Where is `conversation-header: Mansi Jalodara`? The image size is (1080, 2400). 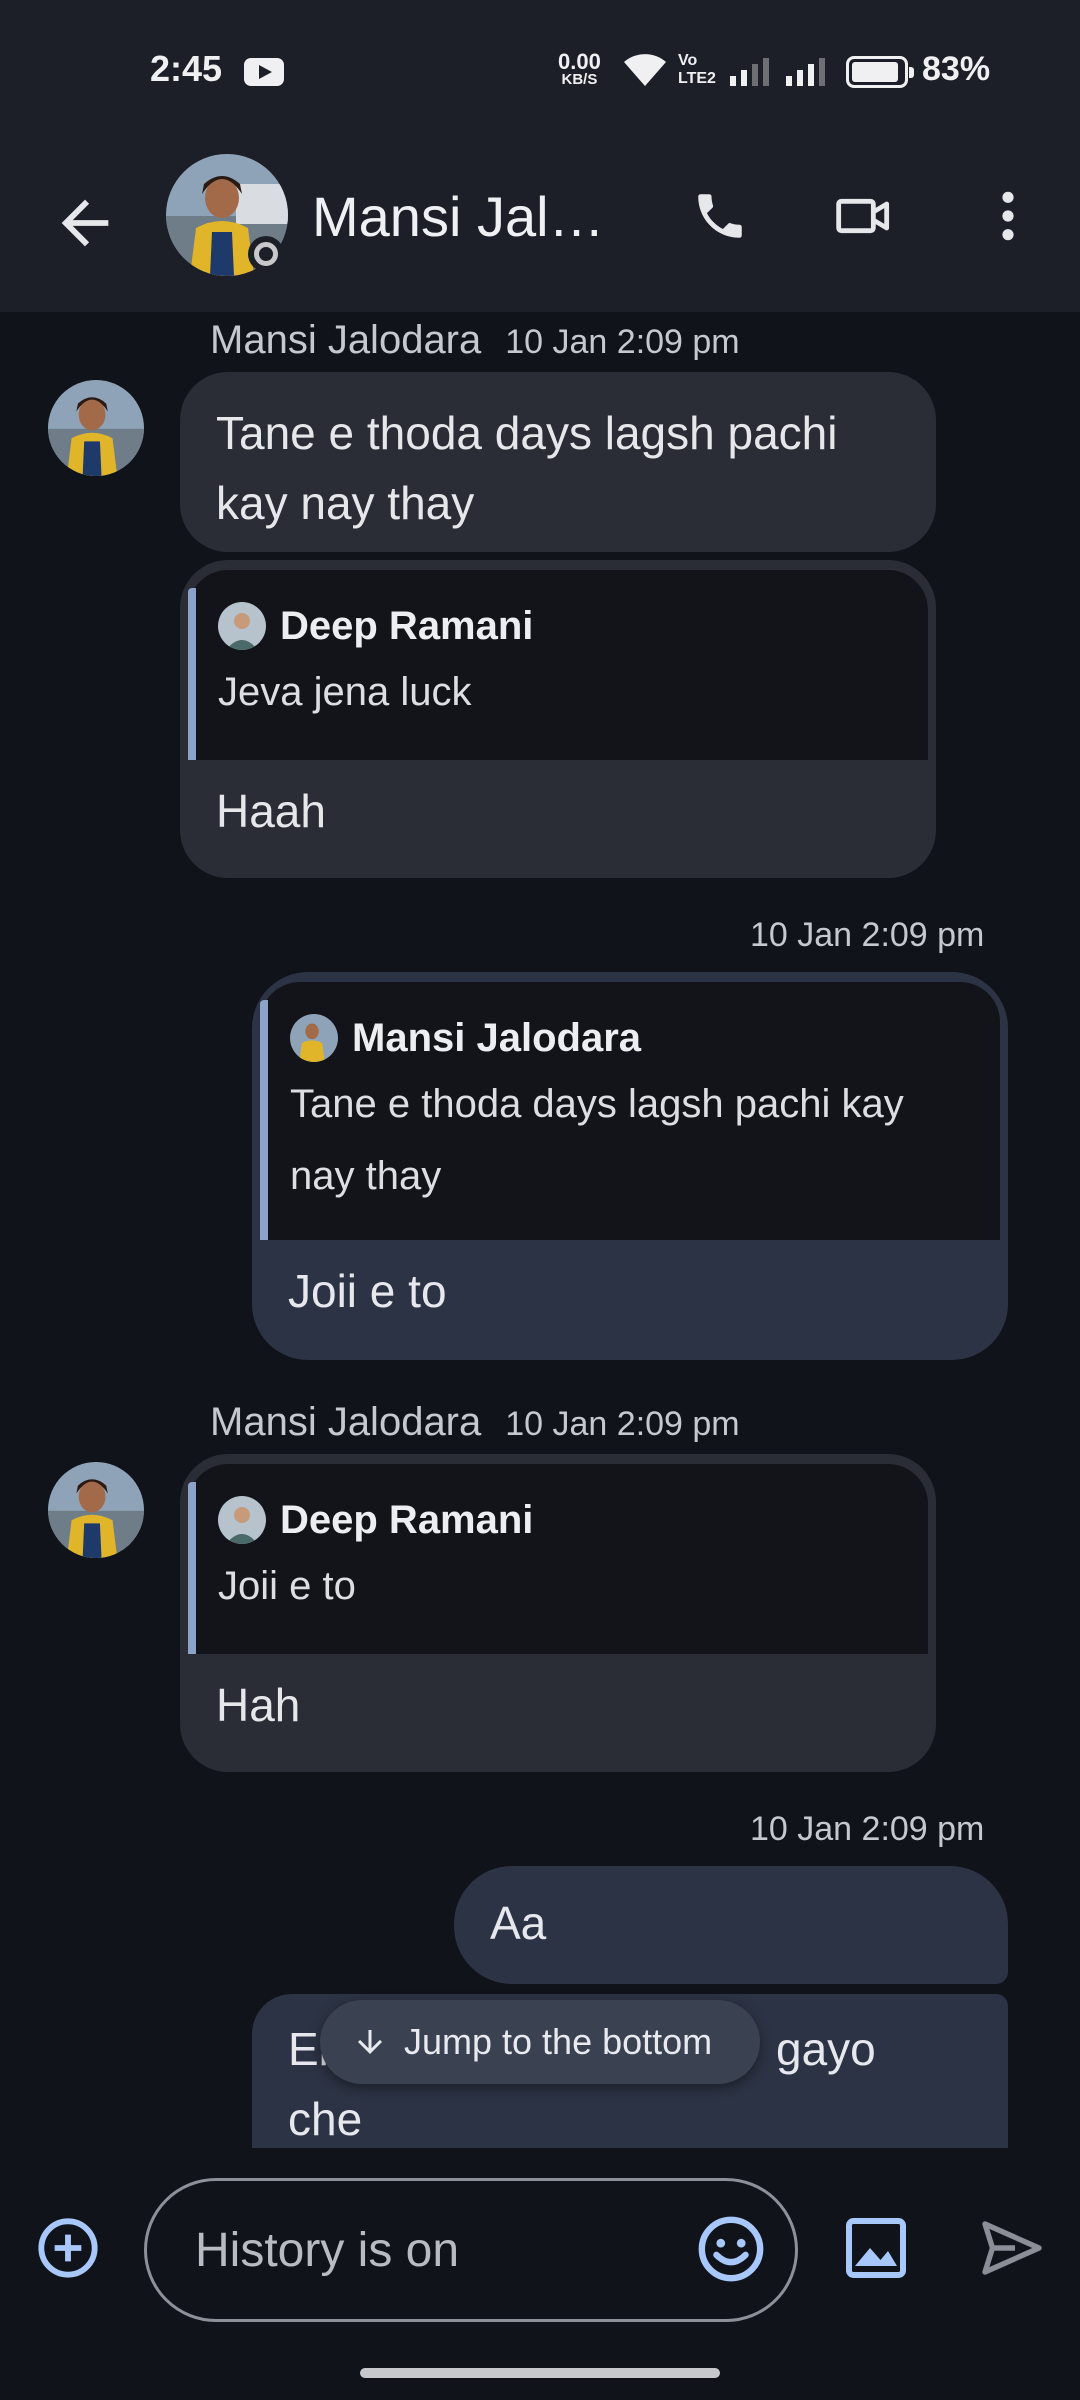 conversation-header: Mansi Jalodara is located at coordinates (540, 221).